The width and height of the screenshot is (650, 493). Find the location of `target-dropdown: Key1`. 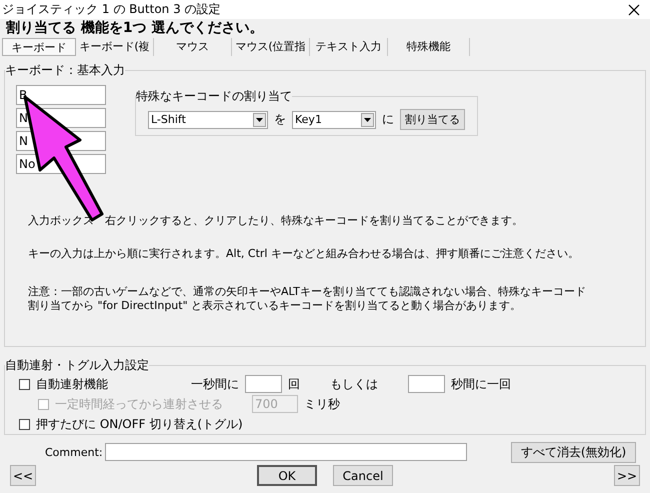

target-dropdown: Key1 is located at coordinates (334, 119).